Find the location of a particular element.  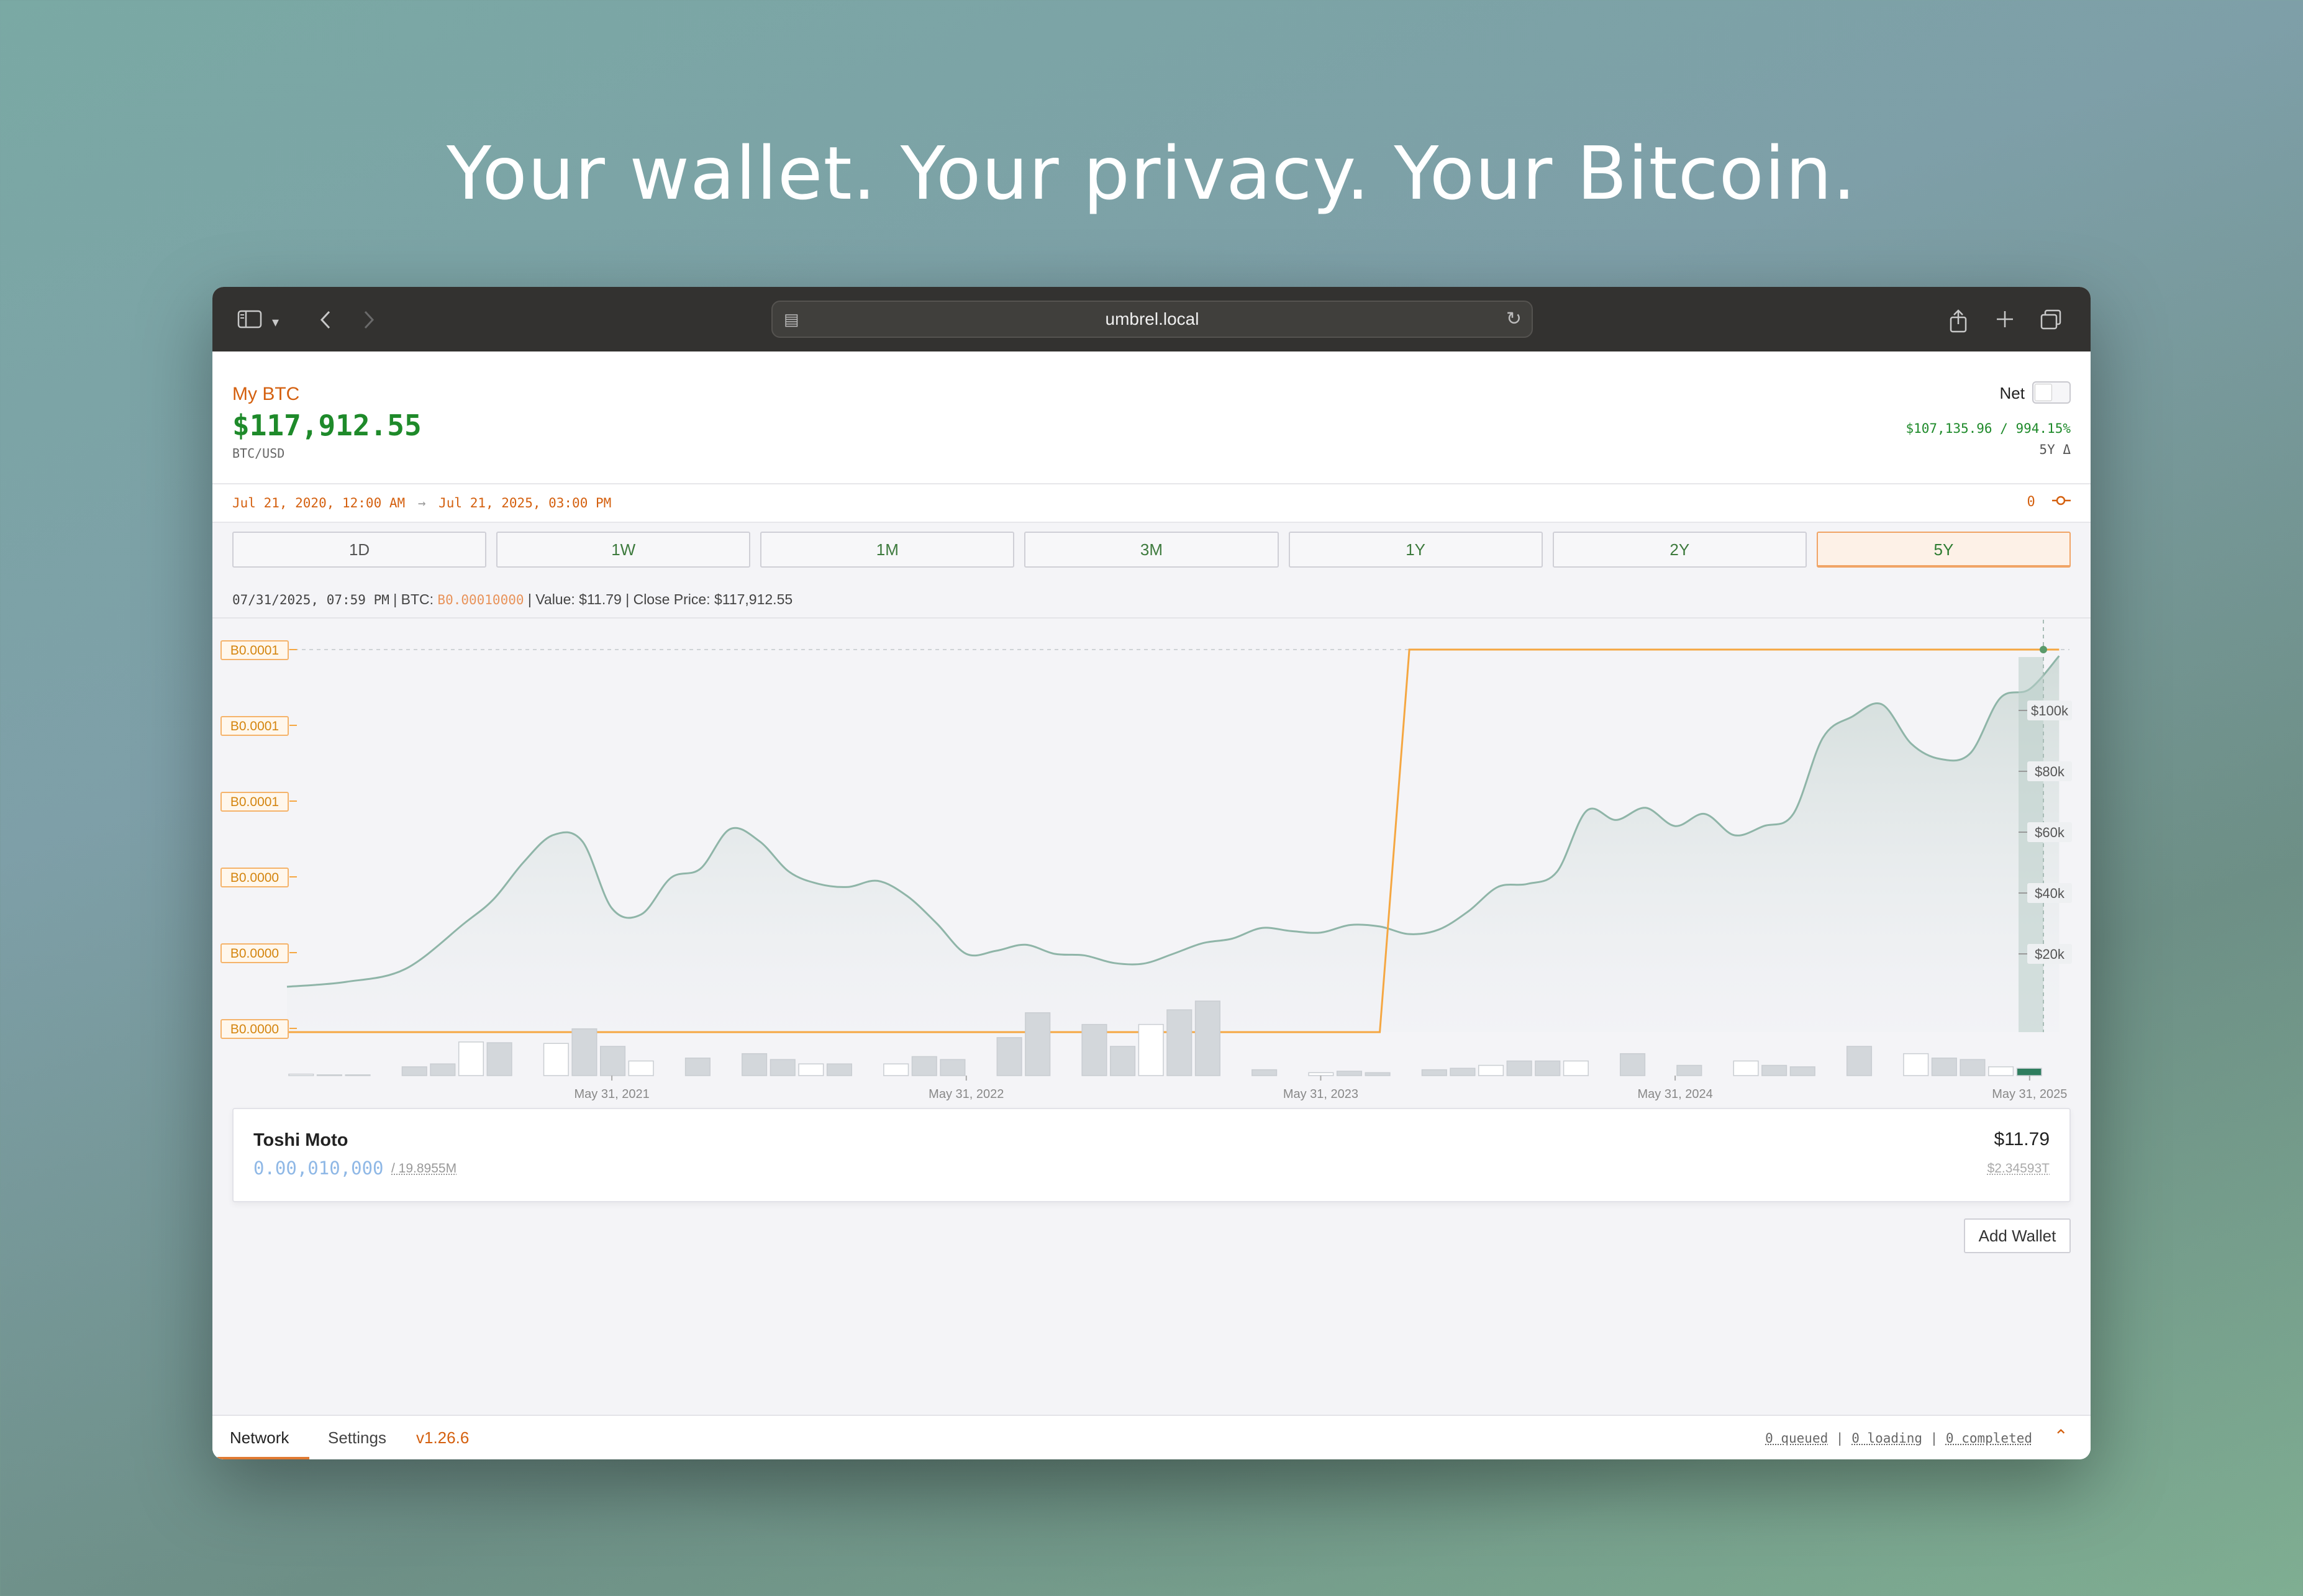

range-button-1d: 1D is located at coordinates (359, 550).